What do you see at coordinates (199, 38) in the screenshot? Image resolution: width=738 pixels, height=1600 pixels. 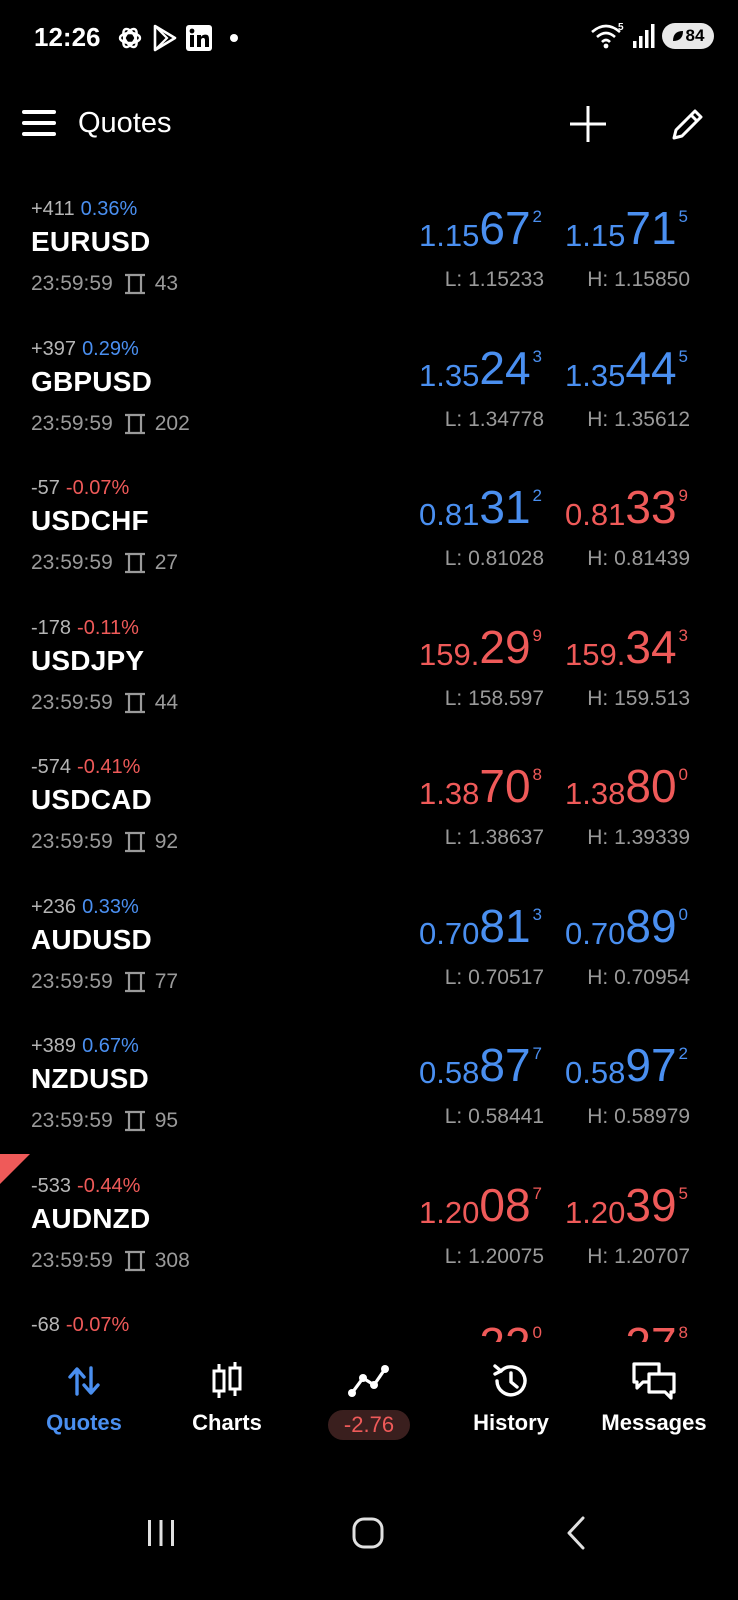 I see `linkedin-icon` at bounding box center [199, 38].